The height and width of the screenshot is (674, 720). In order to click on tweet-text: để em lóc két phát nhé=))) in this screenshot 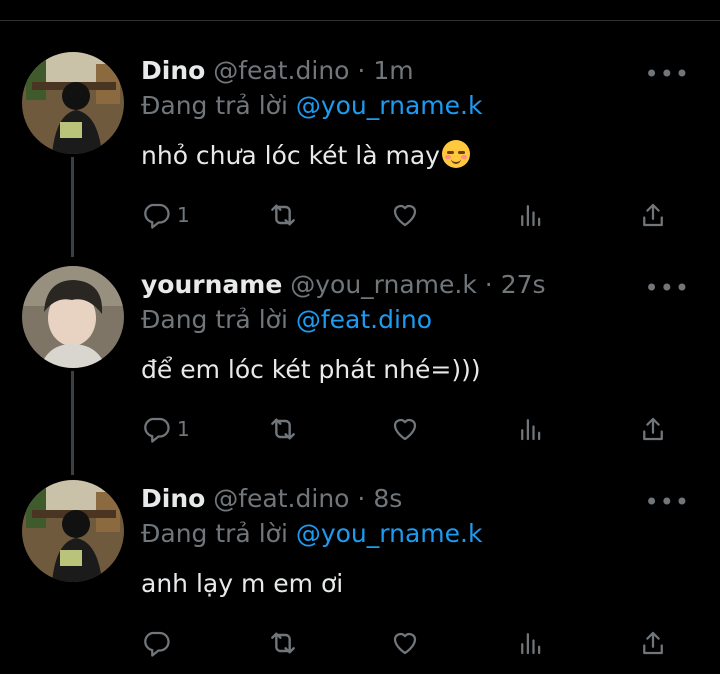, I will do `click(311, 369)`.